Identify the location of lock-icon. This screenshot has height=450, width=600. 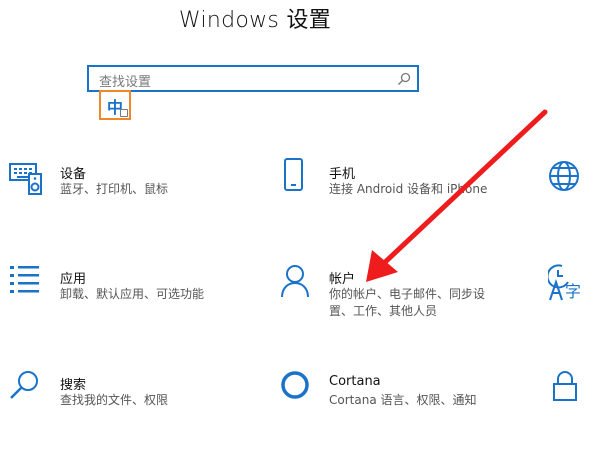
(565, 386).